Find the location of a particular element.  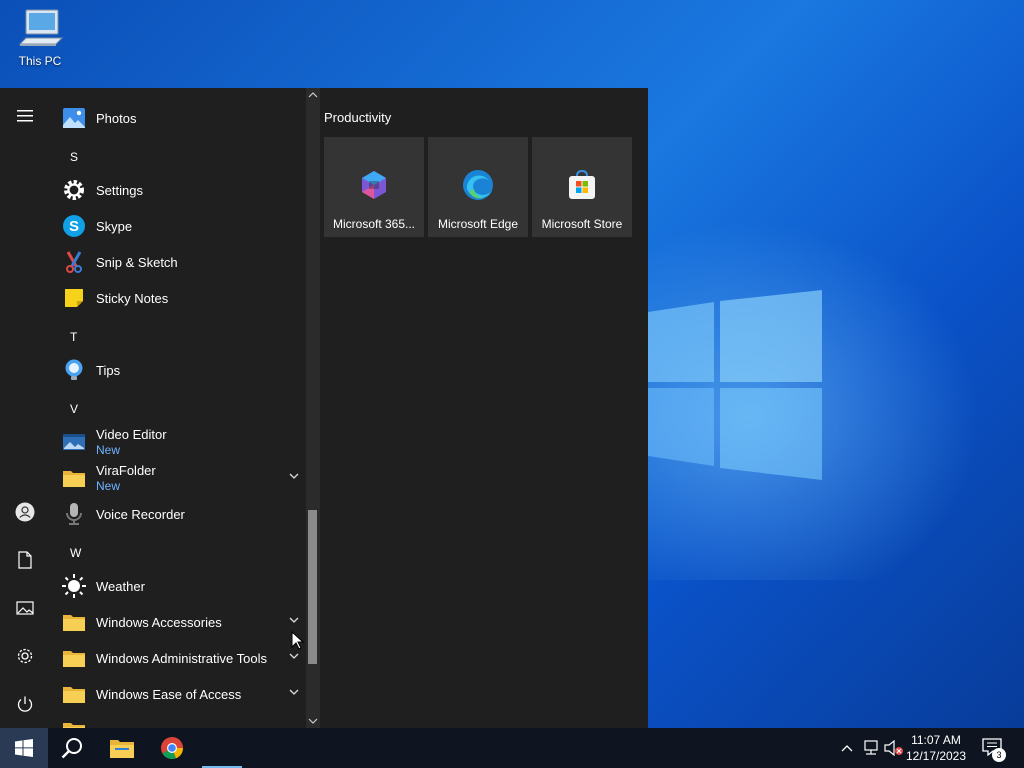

tips-icon is located at coordinates (74, 369).